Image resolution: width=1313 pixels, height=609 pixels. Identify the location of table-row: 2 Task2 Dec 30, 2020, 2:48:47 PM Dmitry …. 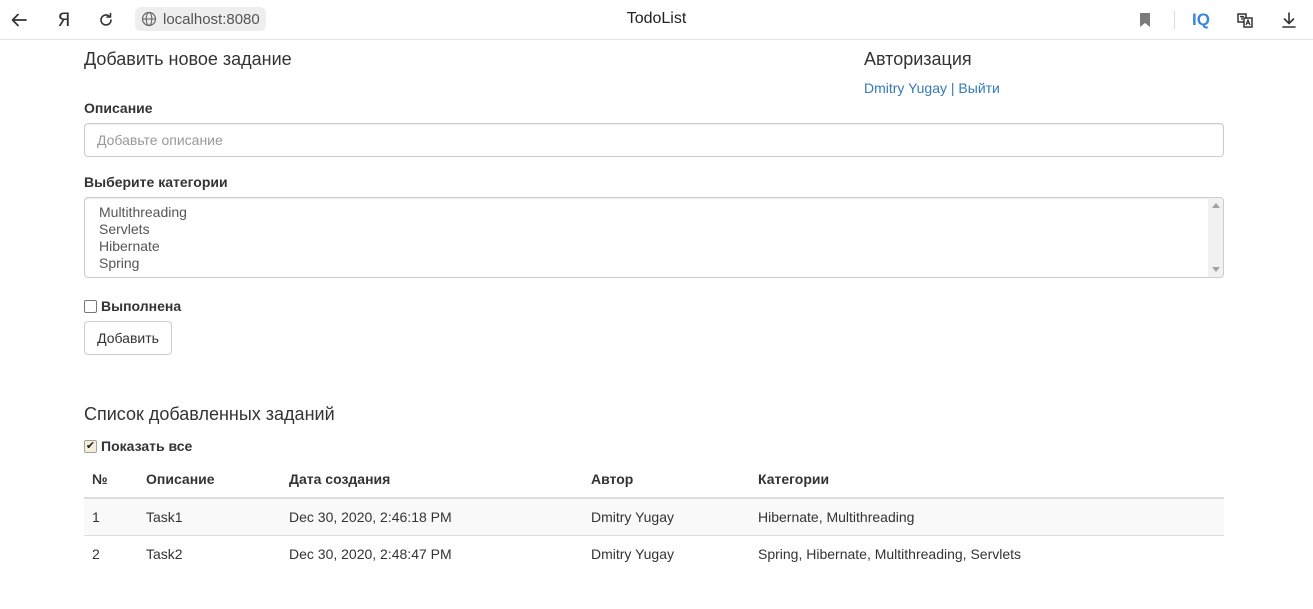
(654, 553).